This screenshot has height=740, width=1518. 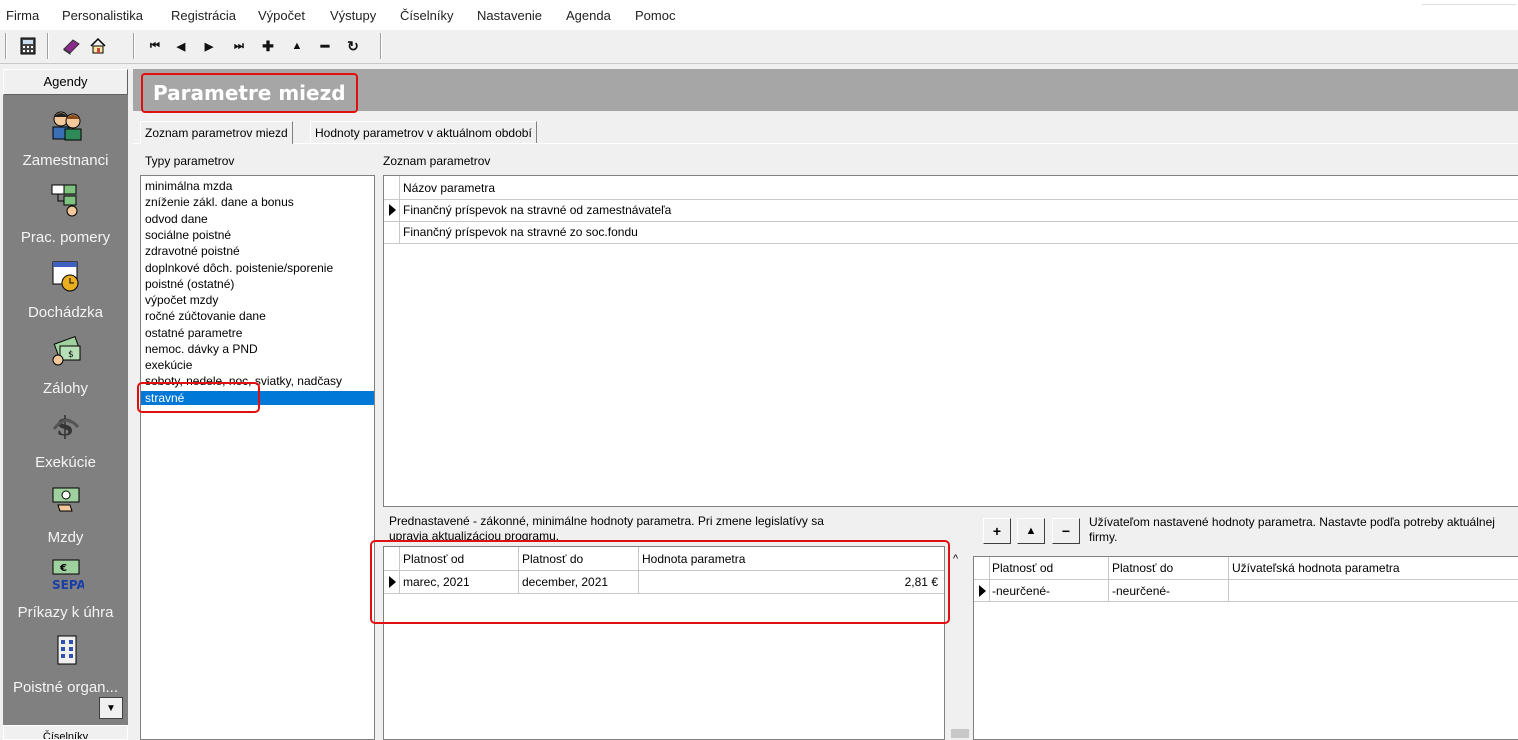 What do you see at coordinates (201, 349) in the screenshot?
I see `list-item: nemoc. dávky a PND` at bounding box center [201, 349].